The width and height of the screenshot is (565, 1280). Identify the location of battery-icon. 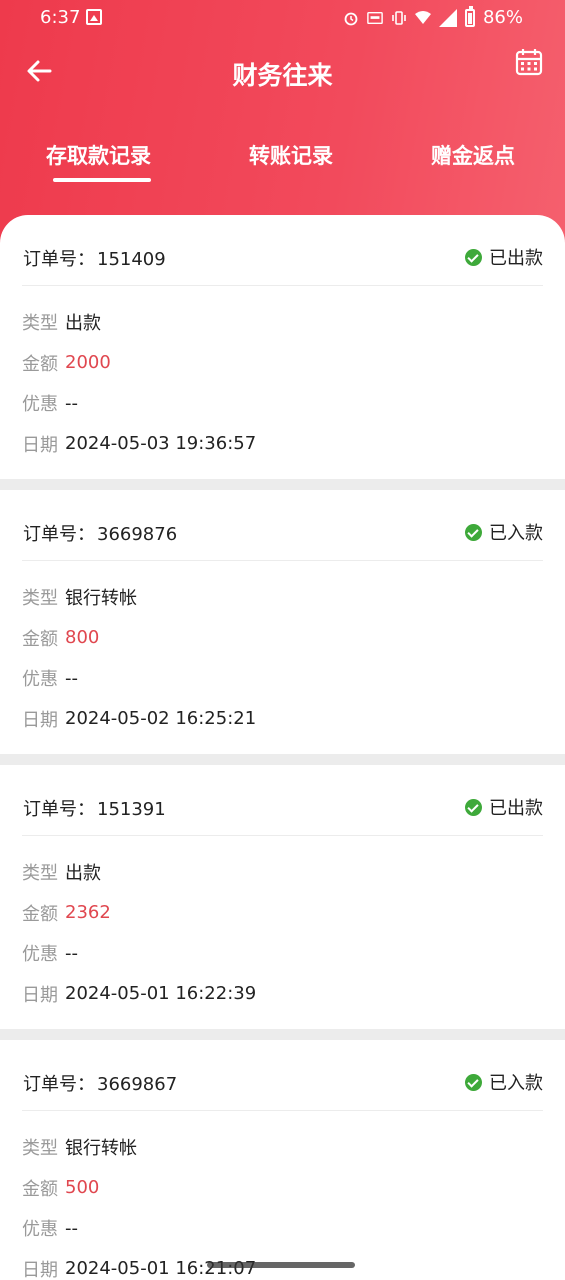
(469, 16).